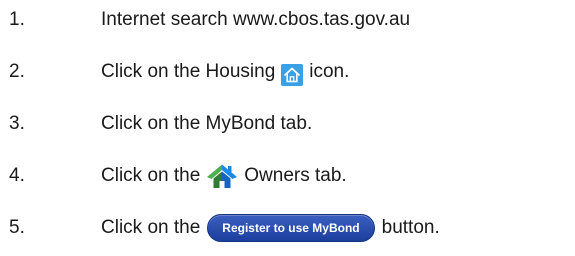 The height and width of the screenshot is (256, 575). I want to click on register-mybond-button: Register to use MyBond, so click(291, 228).